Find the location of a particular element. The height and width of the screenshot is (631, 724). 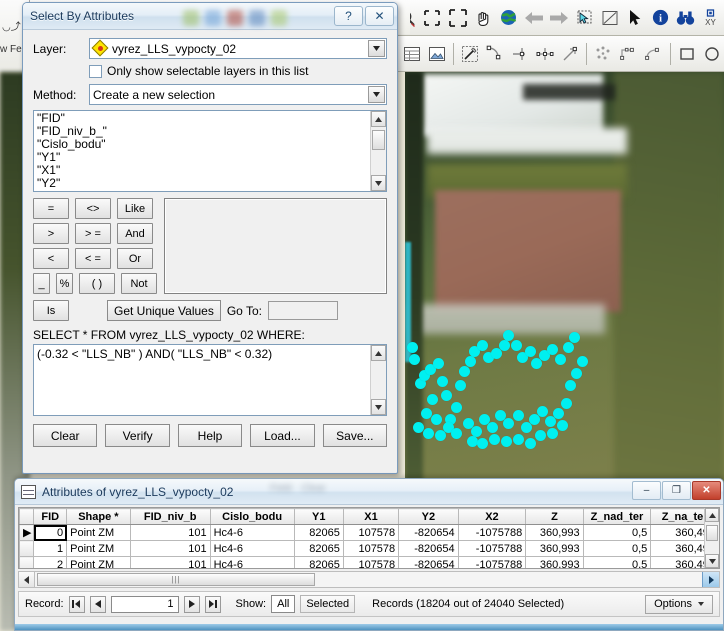

column-header: Z is located at coordinates (554, 516).